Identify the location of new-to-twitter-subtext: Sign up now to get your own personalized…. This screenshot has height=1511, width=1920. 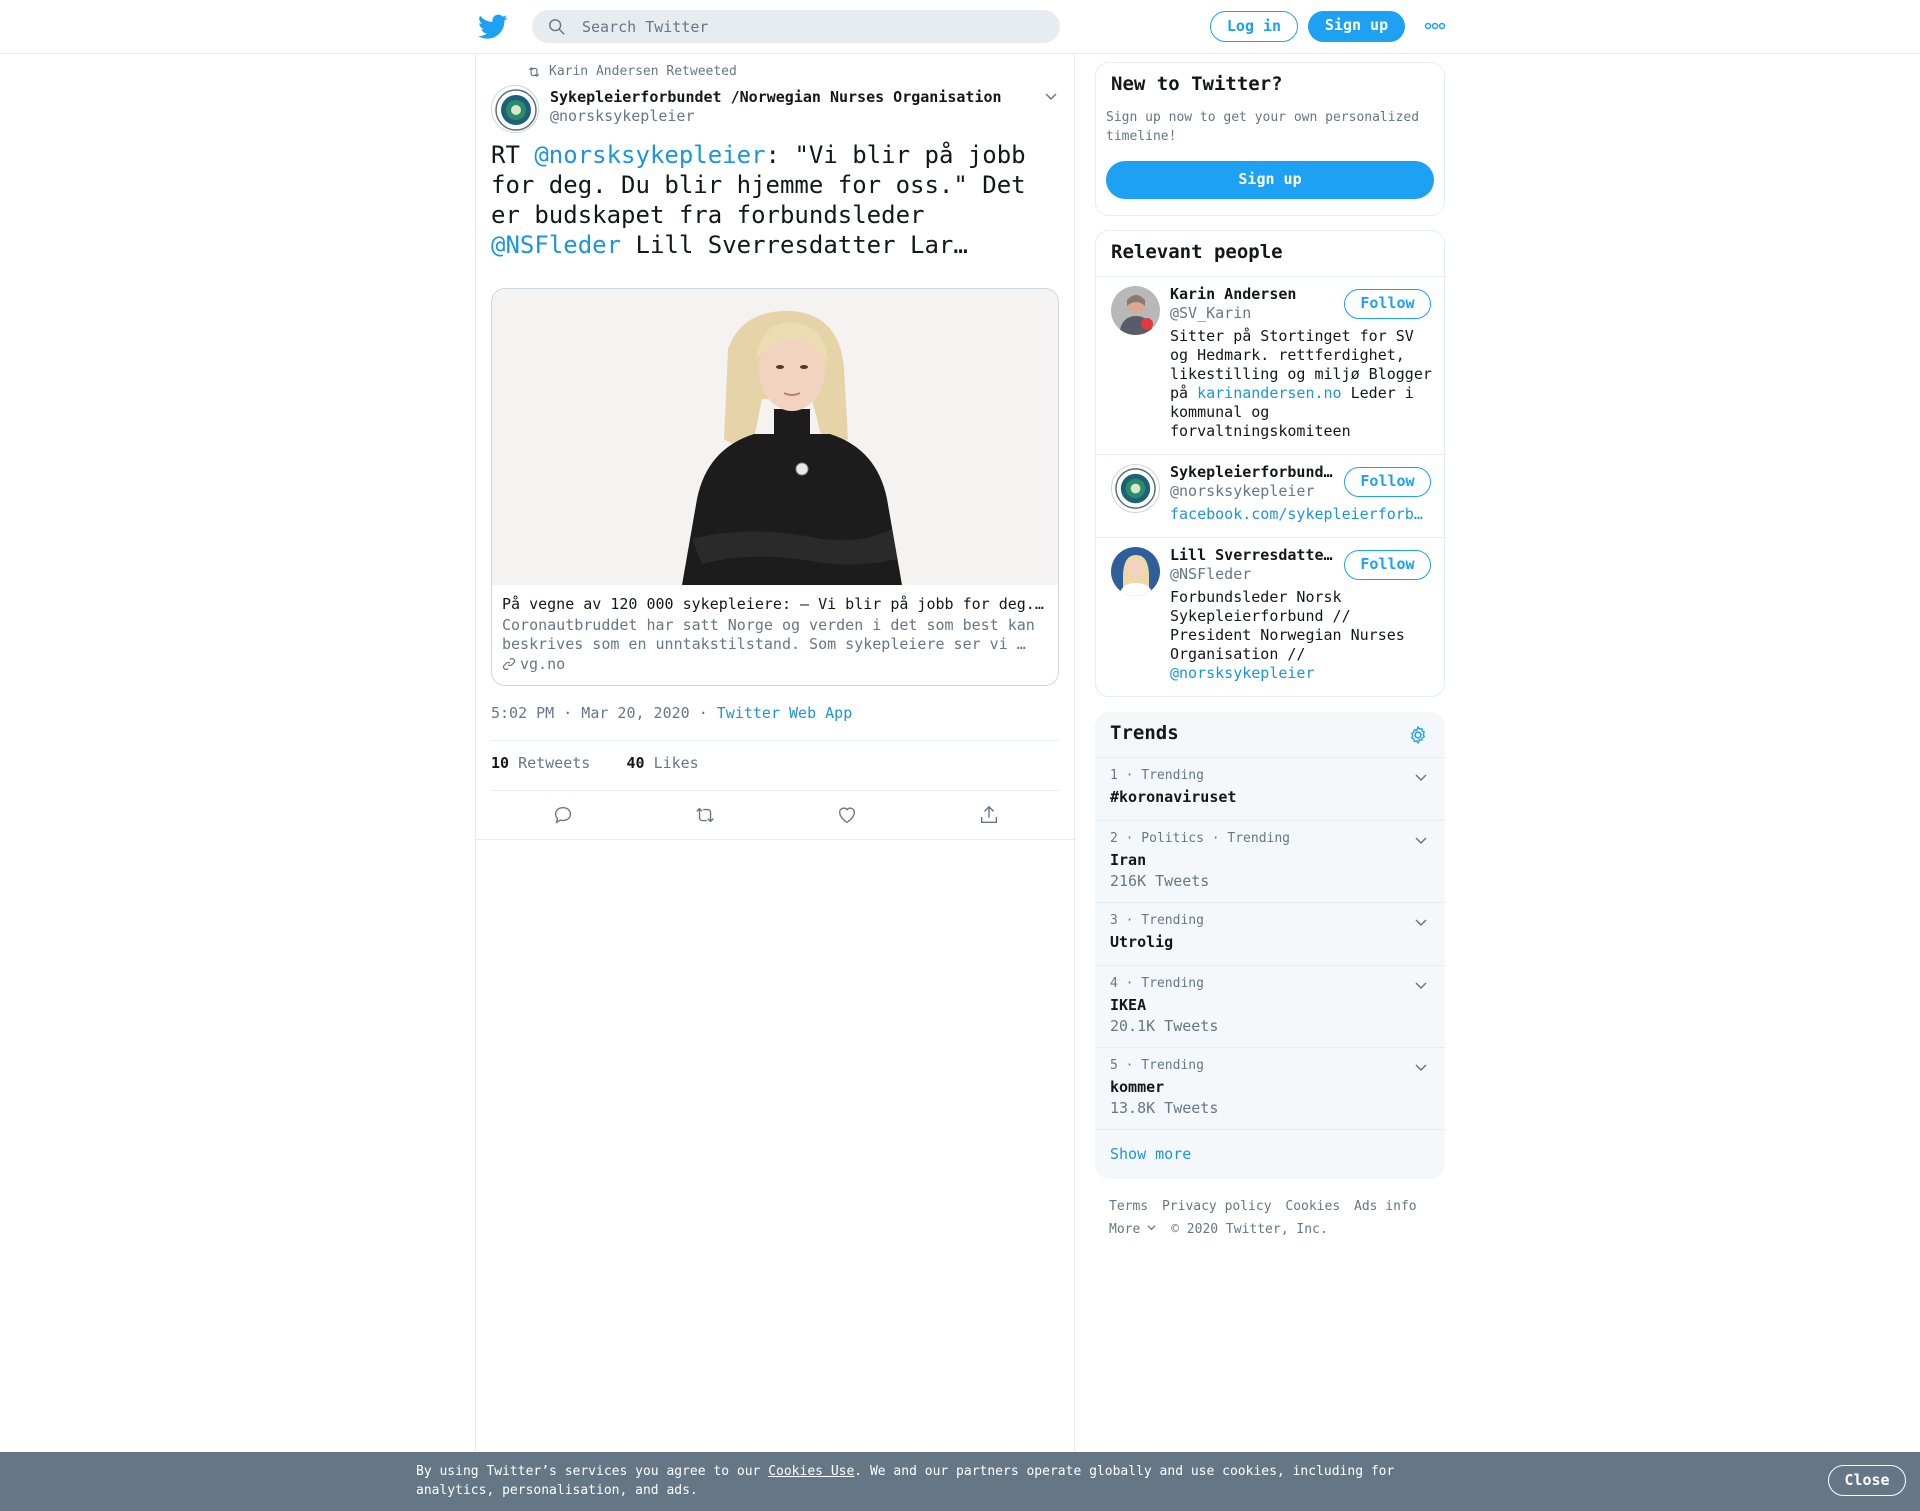
(1263, 127).